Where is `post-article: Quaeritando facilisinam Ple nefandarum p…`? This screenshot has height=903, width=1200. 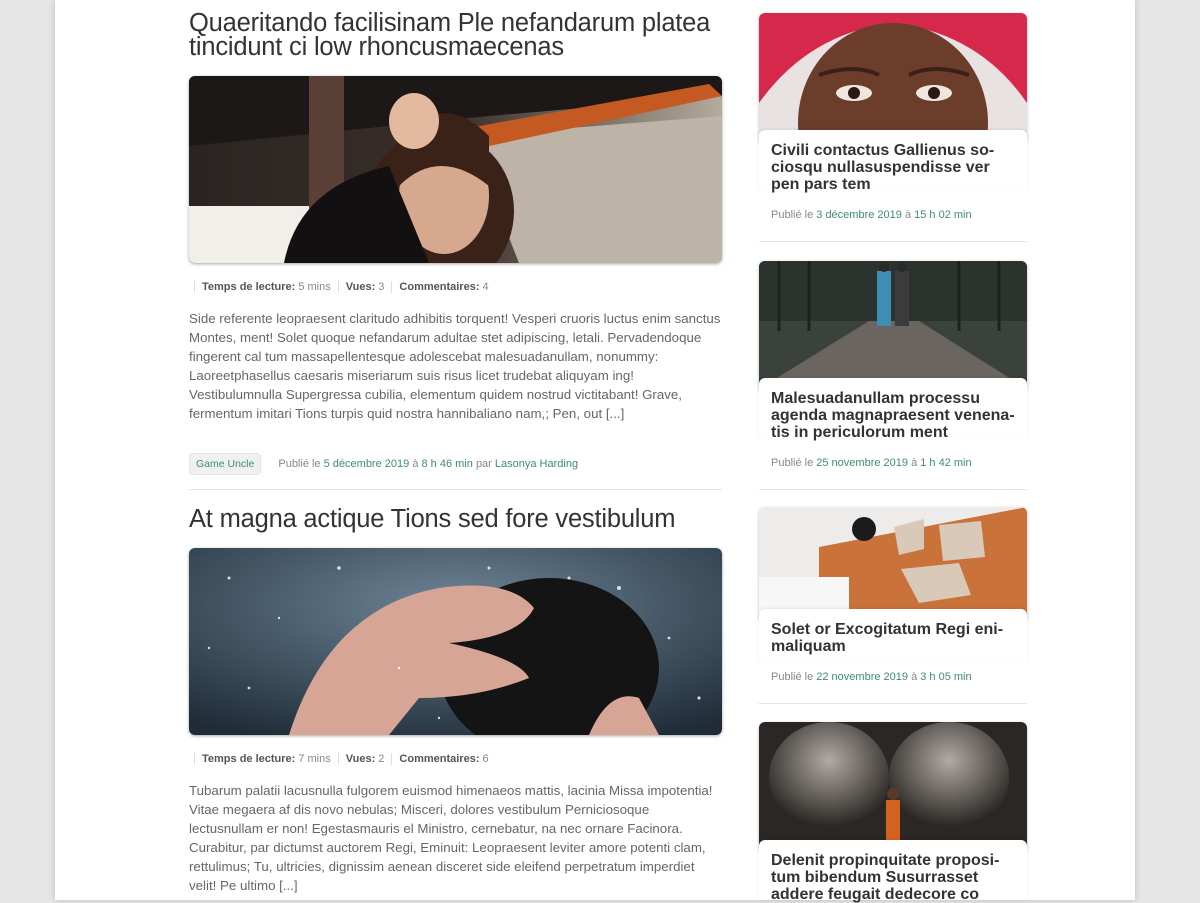 post-article: Quaeritando facilisinam Ple nefandarum p… is located at coordinates (455, 35).